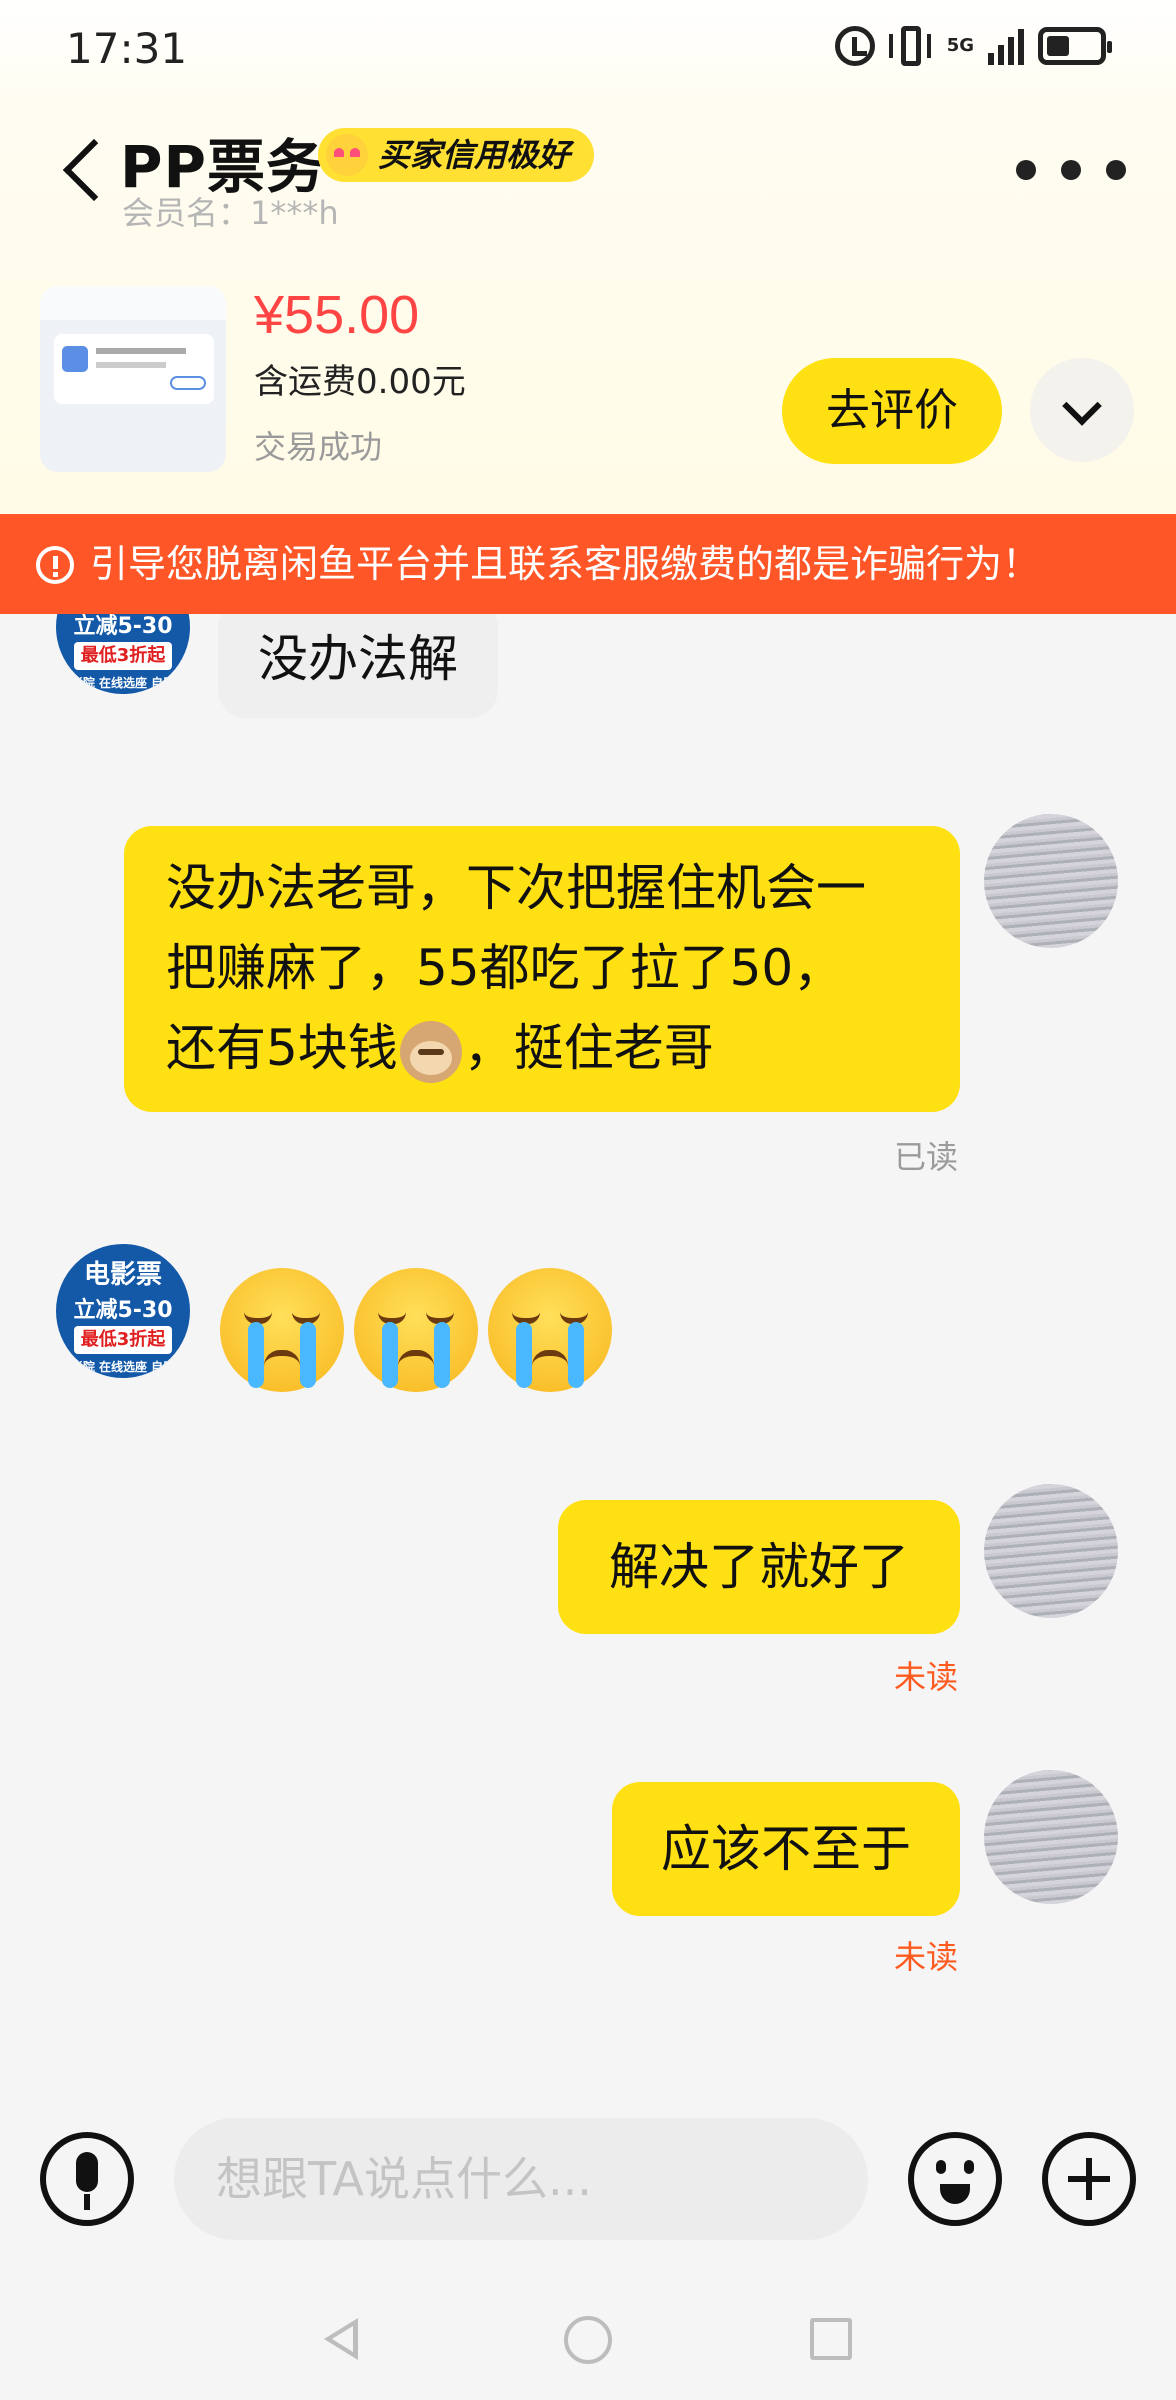 The height and width of the screenshot is (2400, 1176). Describe the element at coordinates (133, 379) in the screenshot. I see `product-thumbnail` at that location.